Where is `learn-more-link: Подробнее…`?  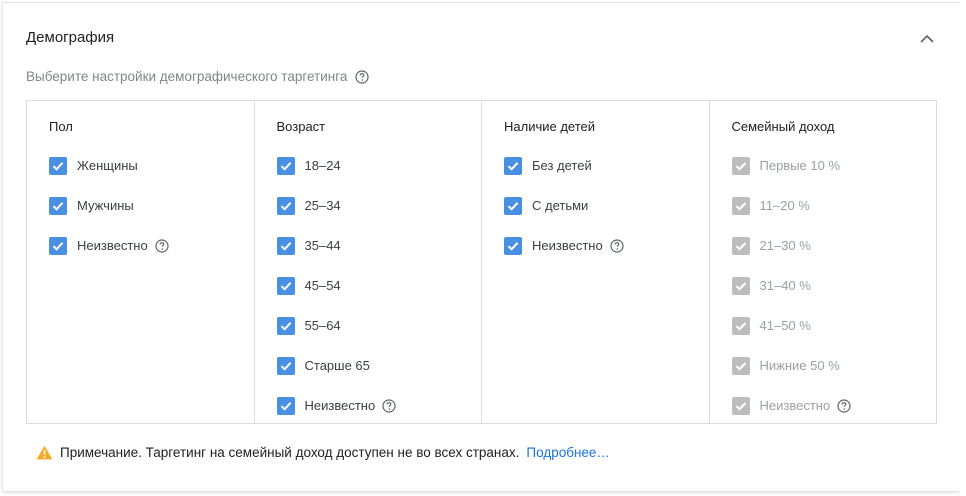 learn-more-link: Подробнее… is located at coordinates (568, 452).